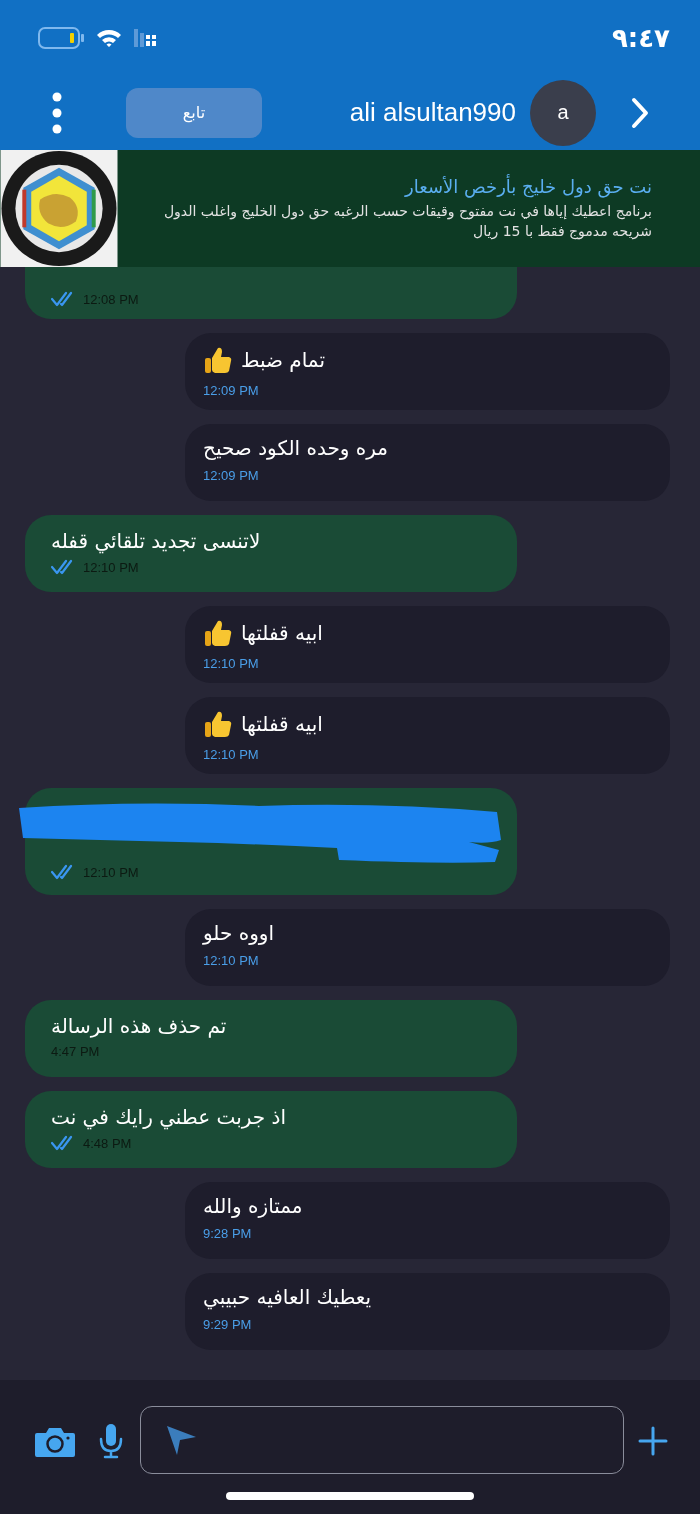  Describe the element at coordinates (653, 1441) in the screenshot. I see `add-icon` at that location.